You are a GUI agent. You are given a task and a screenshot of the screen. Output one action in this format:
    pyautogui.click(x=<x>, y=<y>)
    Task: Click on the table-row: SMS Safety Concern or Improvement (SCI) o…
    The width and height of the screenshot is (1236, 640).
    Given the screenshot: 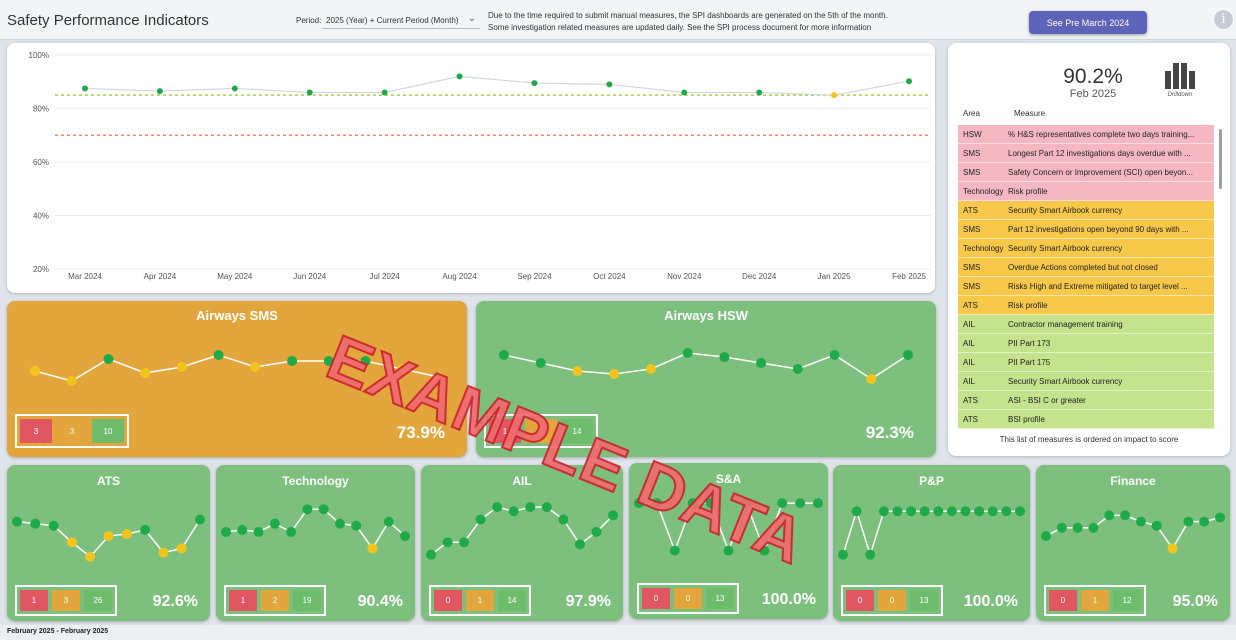 What is the action you would take?
    pyautogui.click(x=1086, y=172)
    